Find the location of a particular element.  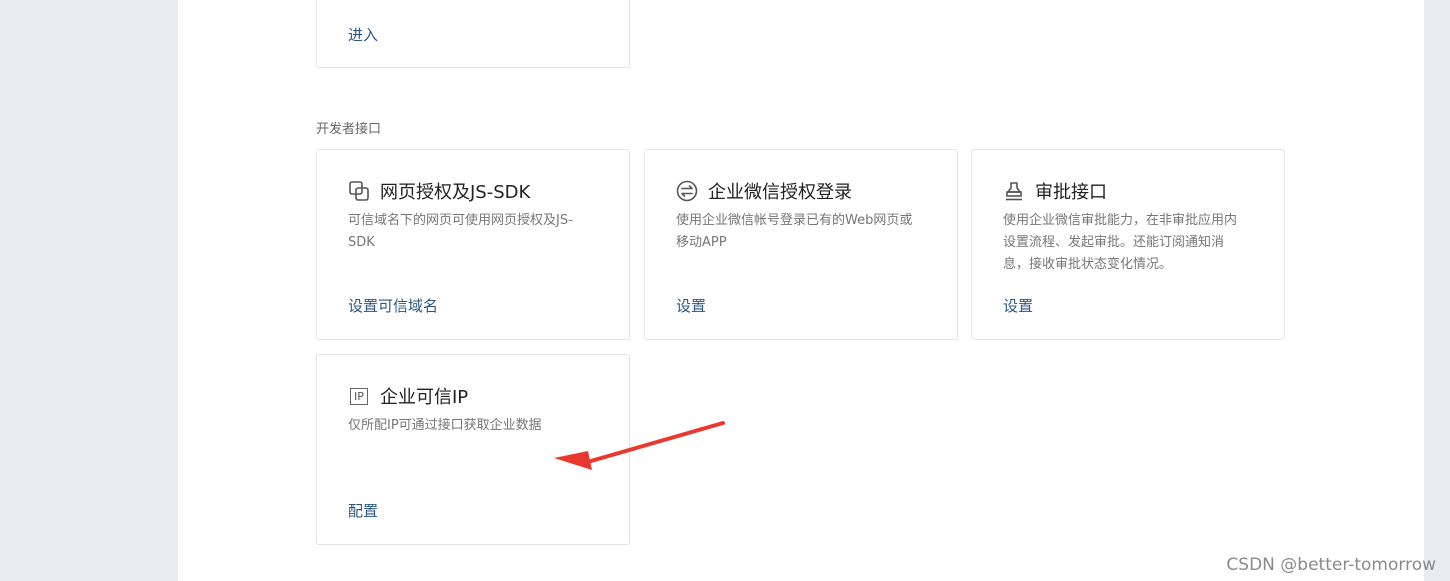

card-wecom-login-desc: 使用企业微信帐号登录已有的Web网页或 移动APP is located at coordinates (794, 232).